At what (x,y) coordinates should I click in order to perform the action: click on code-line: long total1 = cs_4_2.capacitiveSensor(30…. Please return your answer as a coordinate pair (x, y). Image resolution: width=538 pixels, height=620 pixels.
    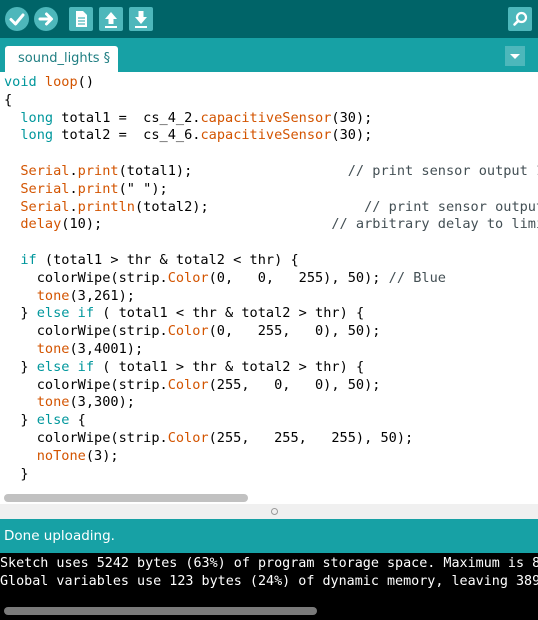
    Looking at the image, I should click on (188, 118).